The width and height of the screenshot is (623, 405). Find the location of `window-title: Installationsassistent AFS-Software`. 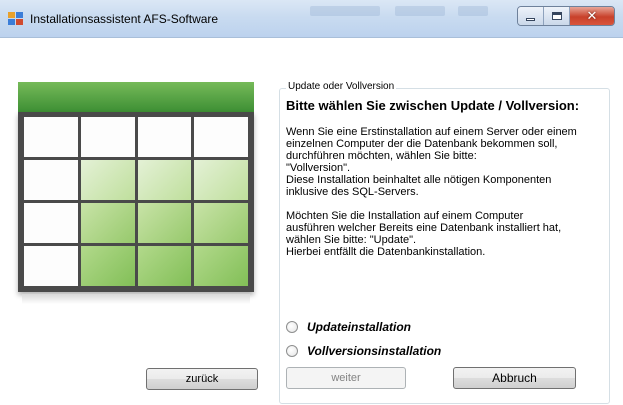

window-title: Installationsassistent AFS-Software is located at coordinates (124, 19).